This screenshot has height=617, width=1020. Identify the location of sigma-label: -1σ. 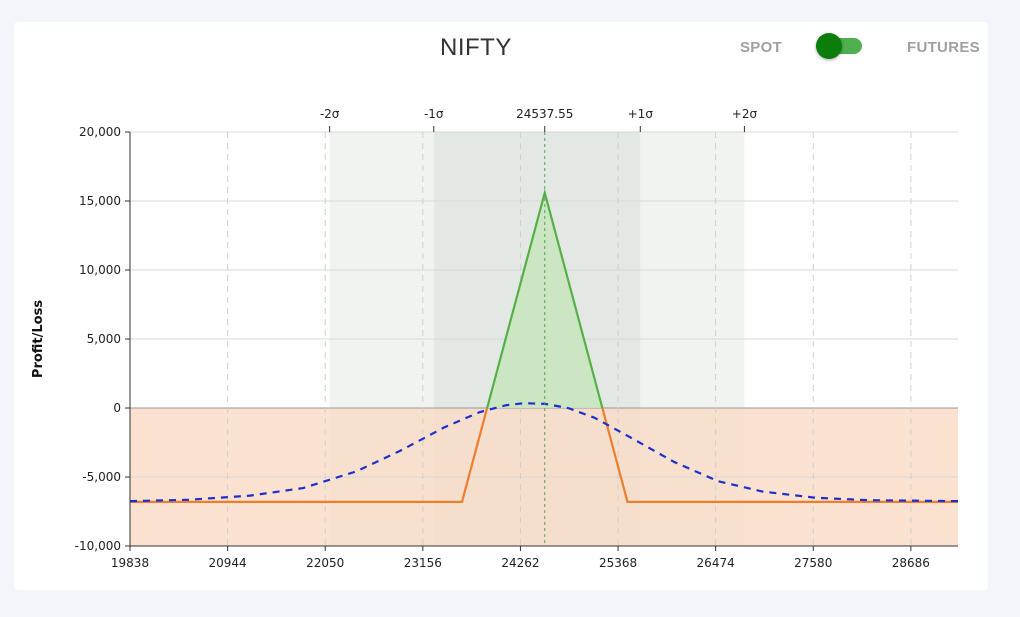
(434, 114).